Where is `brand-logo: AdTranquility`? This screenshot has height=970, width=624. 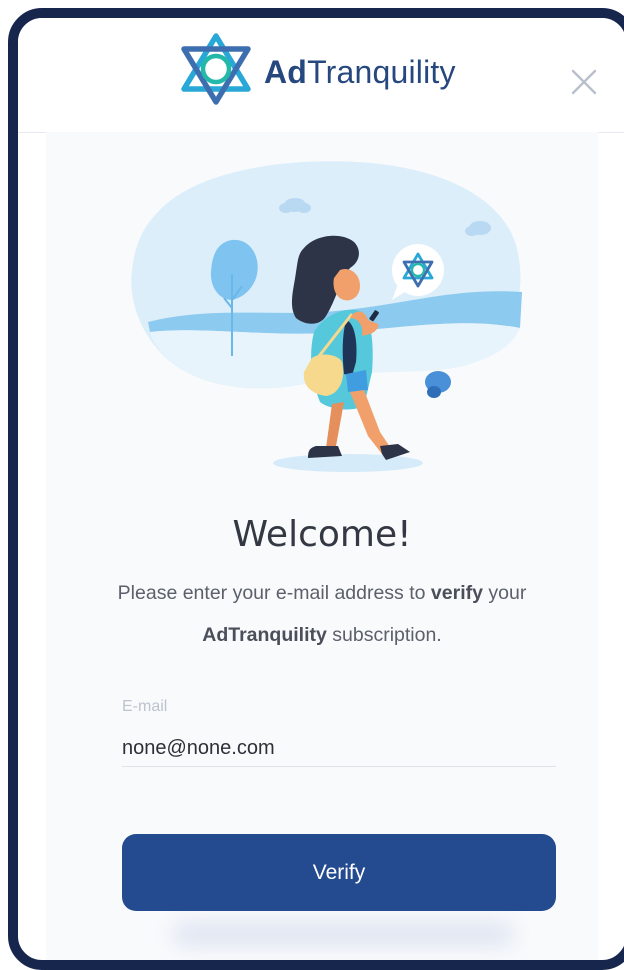 brand-logo: AdTranquility is located at coordinates (316, 71).